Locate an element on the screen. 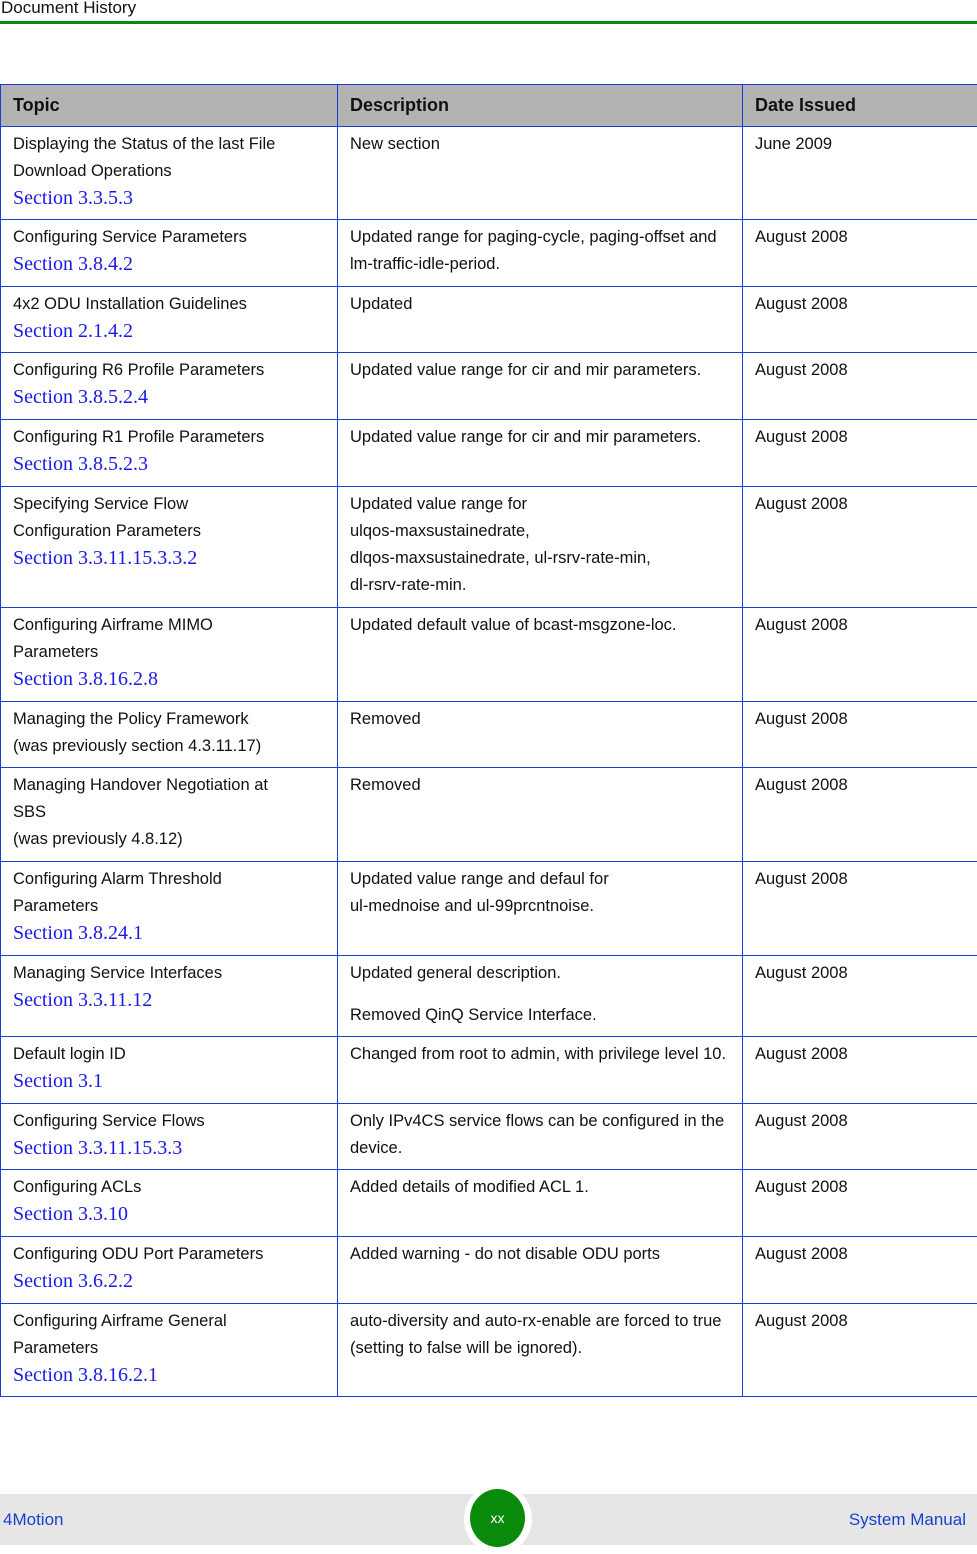 The image size is (977, 1554). description-cell: New section is located at coordinates (540, 173).